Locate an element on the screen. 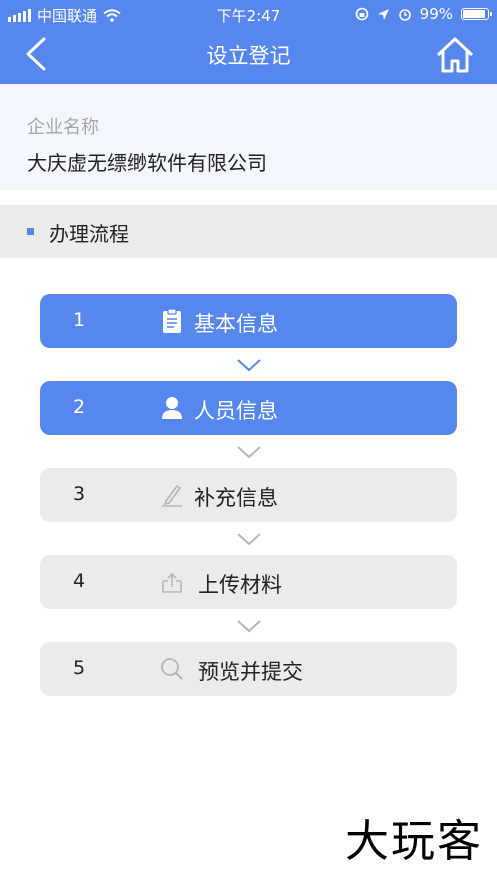 Image resolution: width=497 pixels, height=883 pixels. orientation-lock-icon is located at coordinates (361, 14).